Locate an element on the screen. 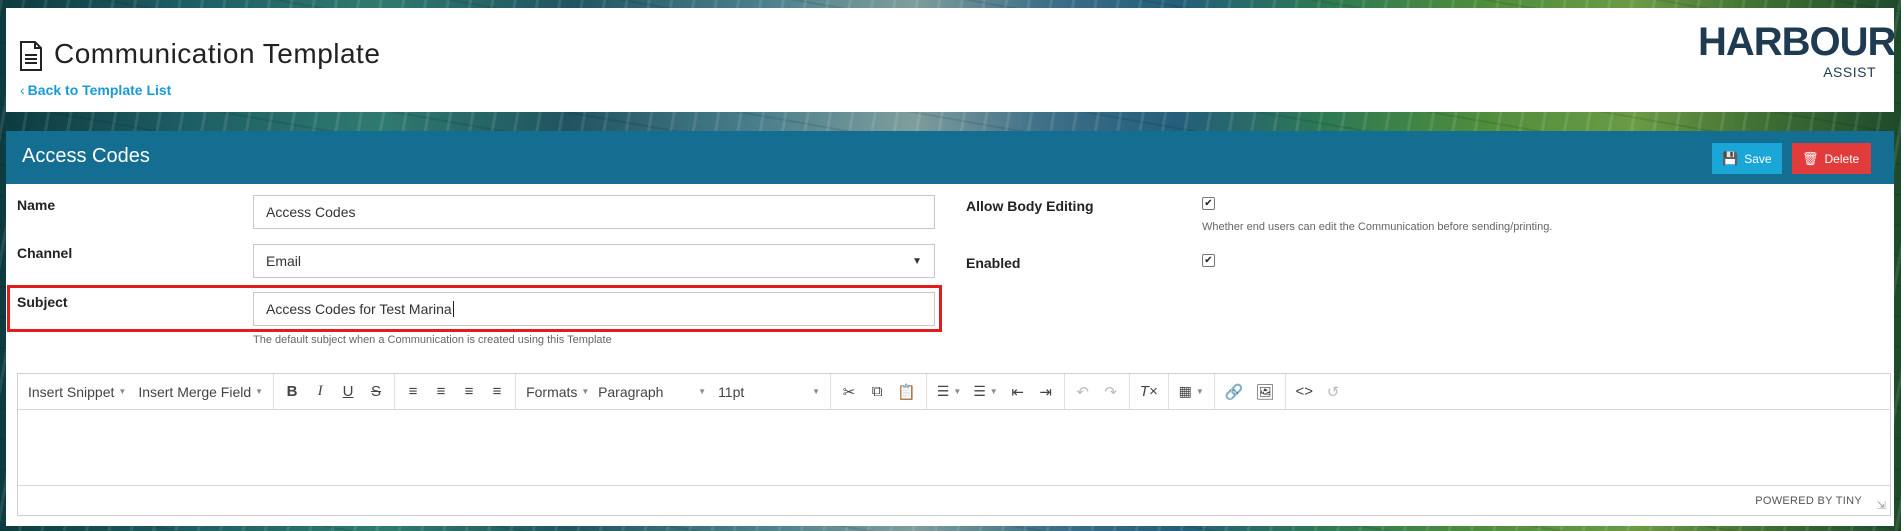 The height and width of the screenshot is (531, 1901). paragraph-label: Paragraph is located at coordinates (631, 391).